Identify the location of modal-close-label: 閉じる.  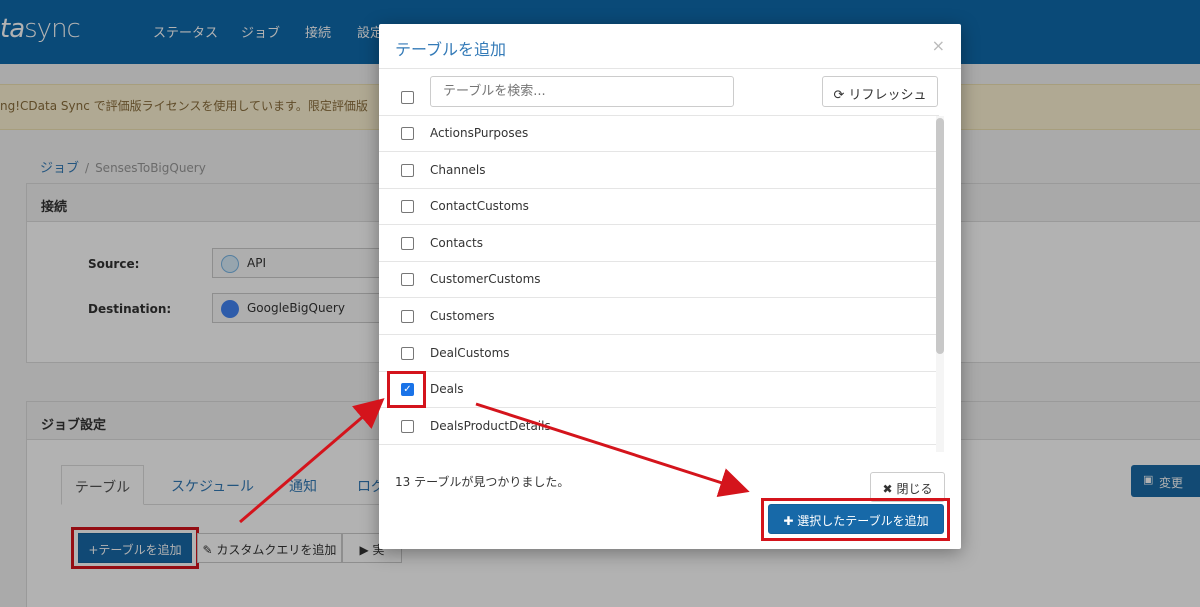
(914, 489).